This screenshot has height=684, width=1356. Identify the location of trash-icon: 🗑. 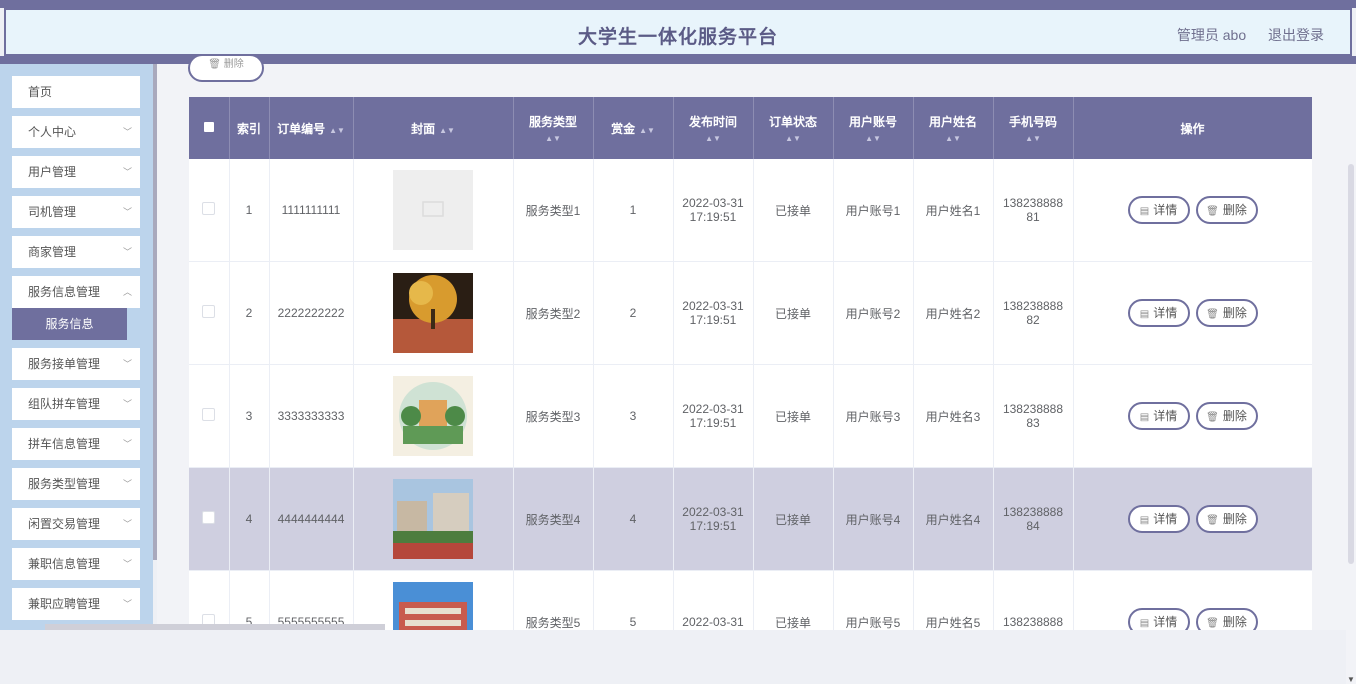
(1212, 520).